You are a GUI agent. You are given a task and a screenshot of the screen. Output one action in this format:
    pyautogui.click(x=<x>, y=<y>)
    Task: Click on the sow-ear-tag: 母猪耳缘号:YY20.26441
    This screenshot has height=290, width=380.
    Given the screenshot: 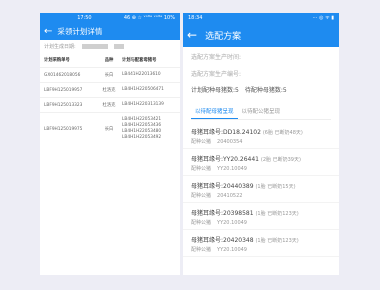 What is the action you would take?
    pyautogui.click(x=225, y=159)
    